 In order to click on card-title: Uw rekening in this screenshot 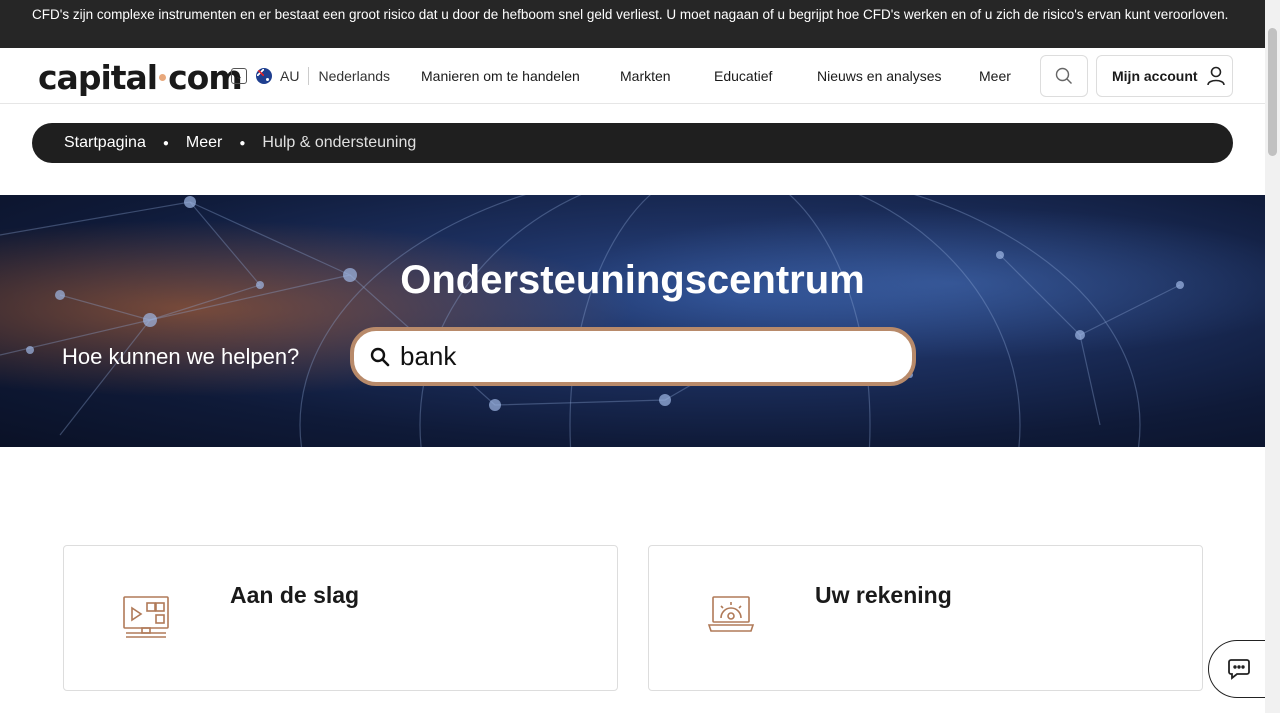, I will do `click(883, 595)`.